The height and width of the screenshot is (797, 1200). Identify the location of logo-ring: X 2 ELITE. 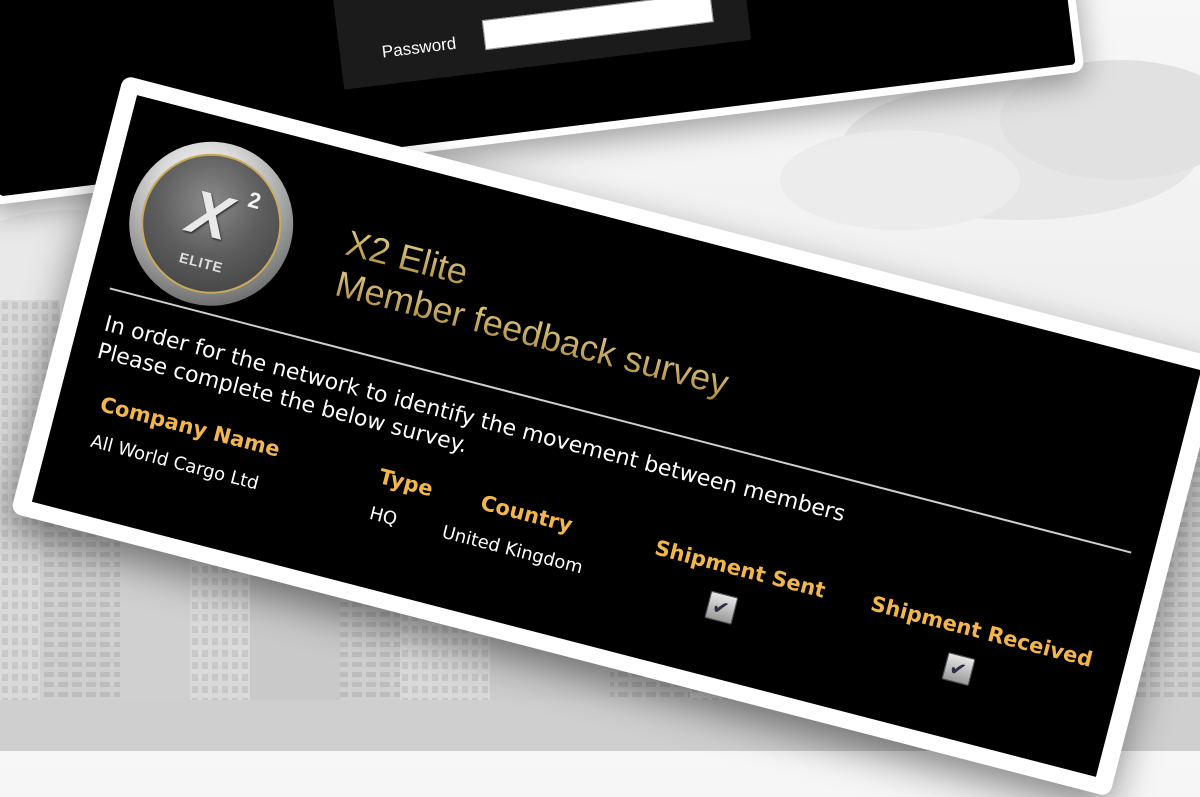
(211, 224).